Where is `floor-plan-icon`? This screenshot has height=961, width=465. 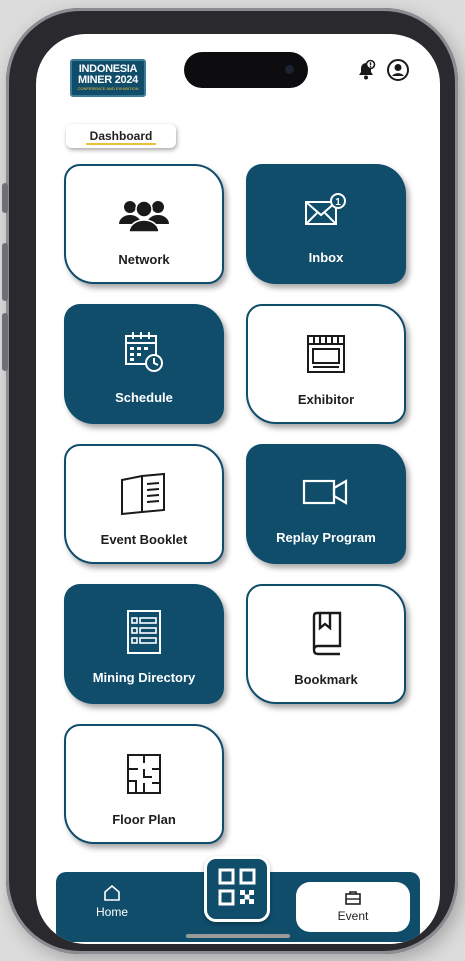 floor-plan-icon is located at coordinates (144, 774).